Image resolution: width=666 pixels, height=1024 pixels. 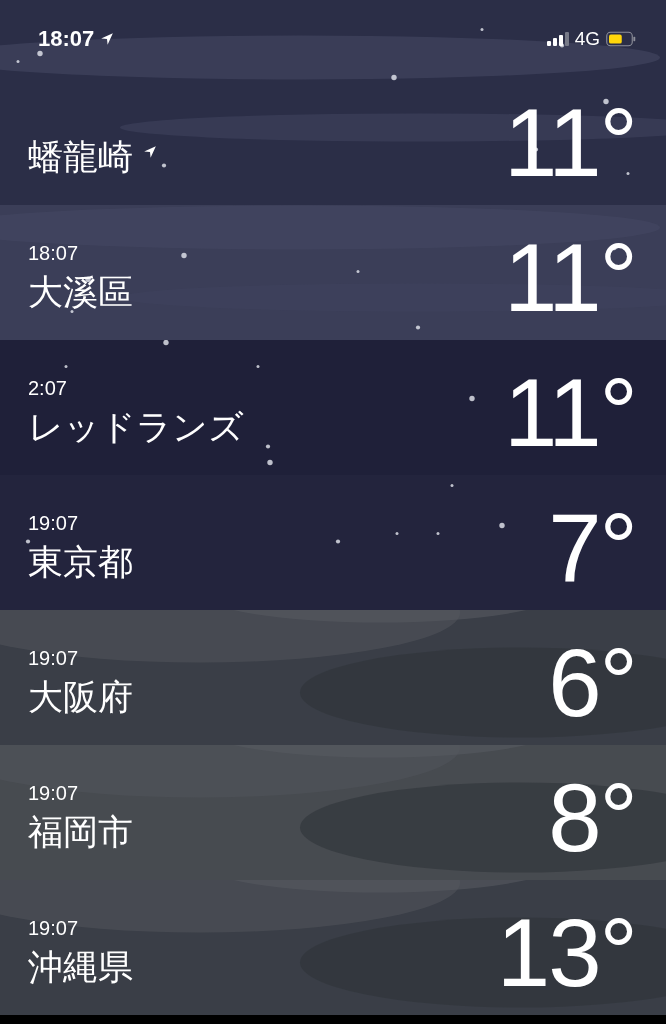 I want to click on local-time: 2:07, so click(x=48, y=388).